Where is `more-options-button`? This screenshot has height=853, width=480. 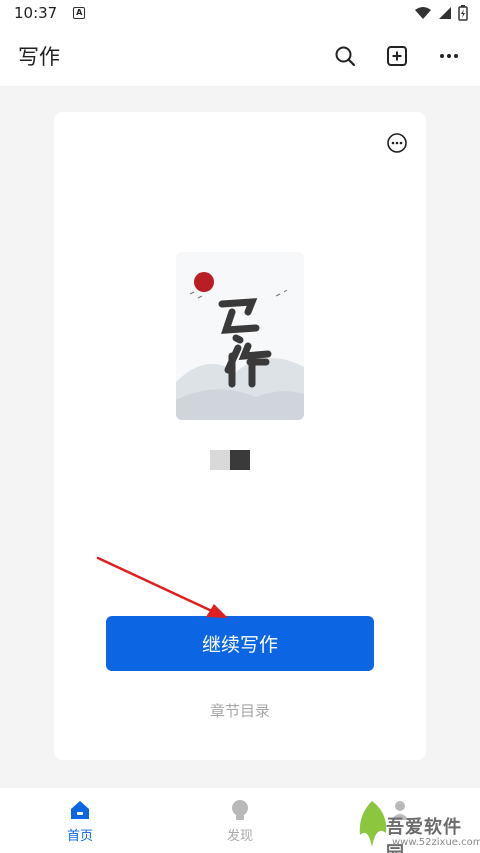 more-options-button is located at coordinates (449, 56).